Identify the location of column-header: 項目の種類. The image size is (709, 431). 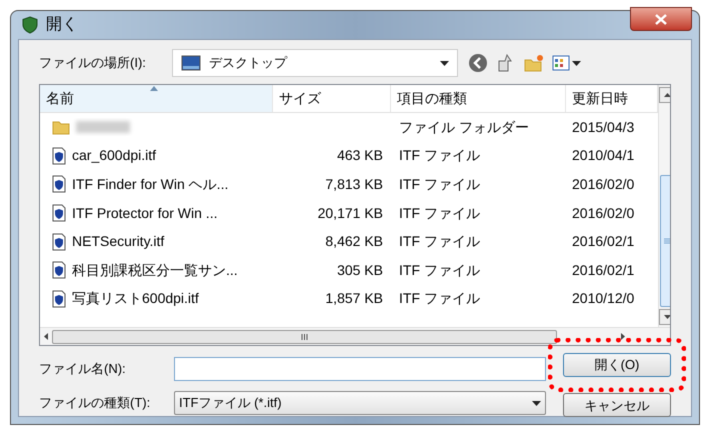
(478, 98).